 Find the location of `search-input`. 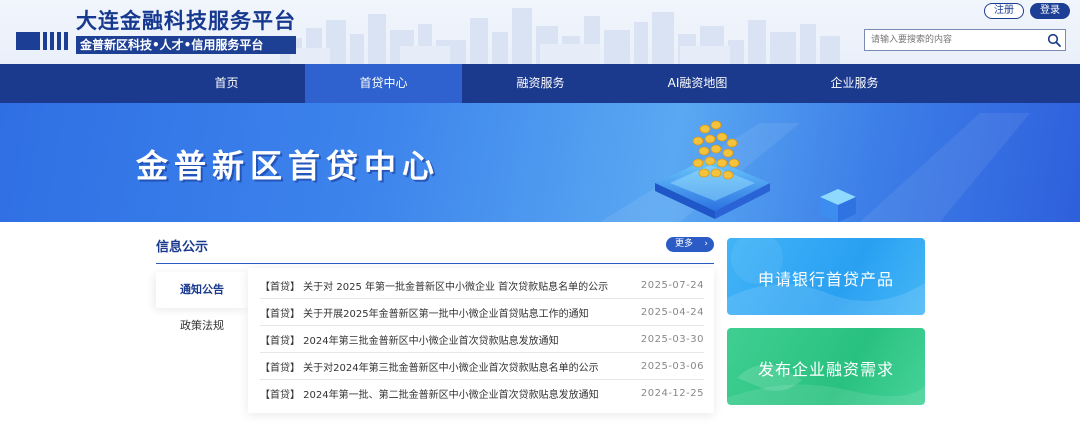

search-input is located at coordinates (954, 40).